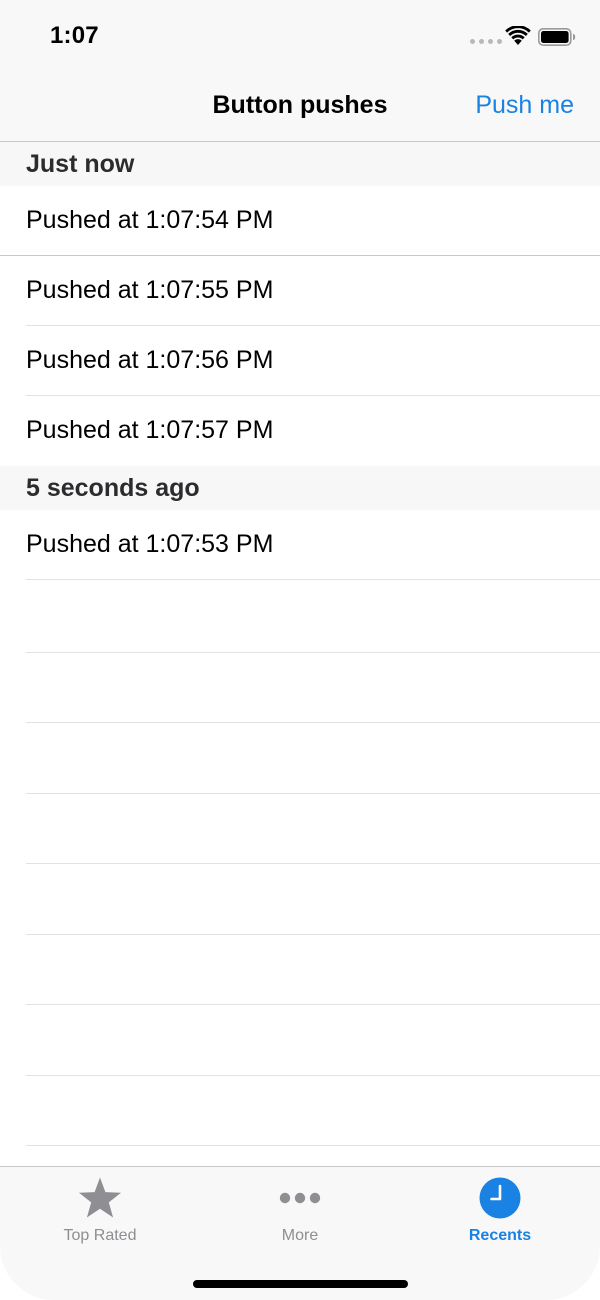  I want to click on more-icon, so click(300, 1198).